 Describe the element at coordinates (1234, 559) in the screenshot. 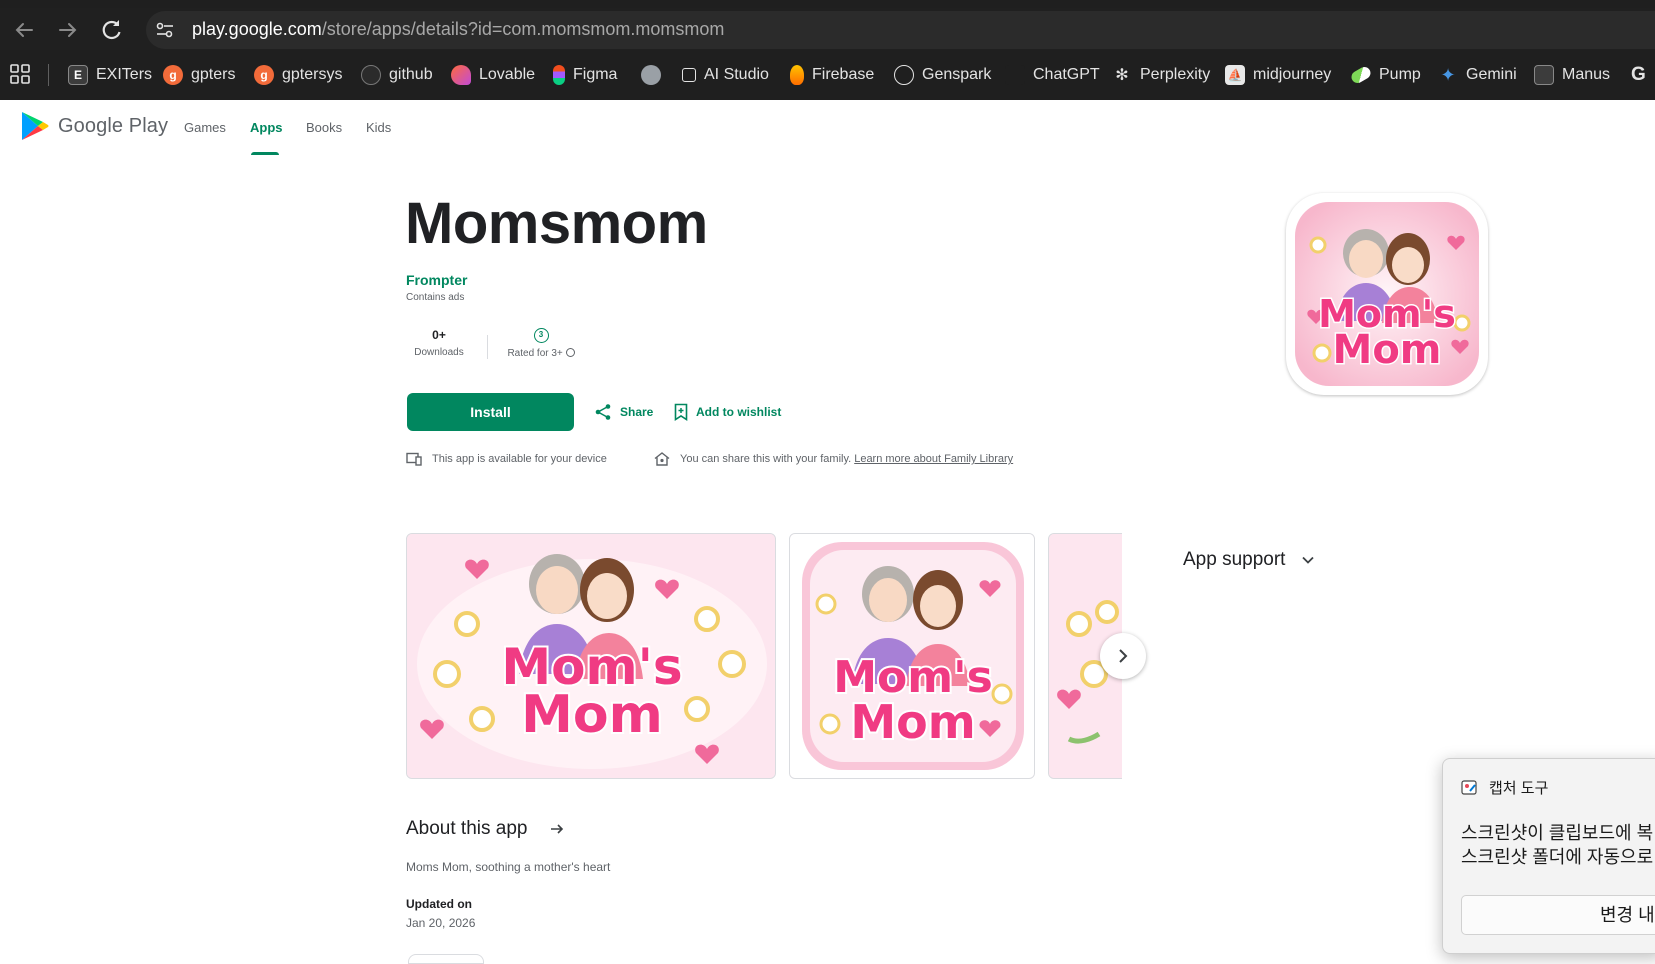

I see `app-support-label: App support` at that location.